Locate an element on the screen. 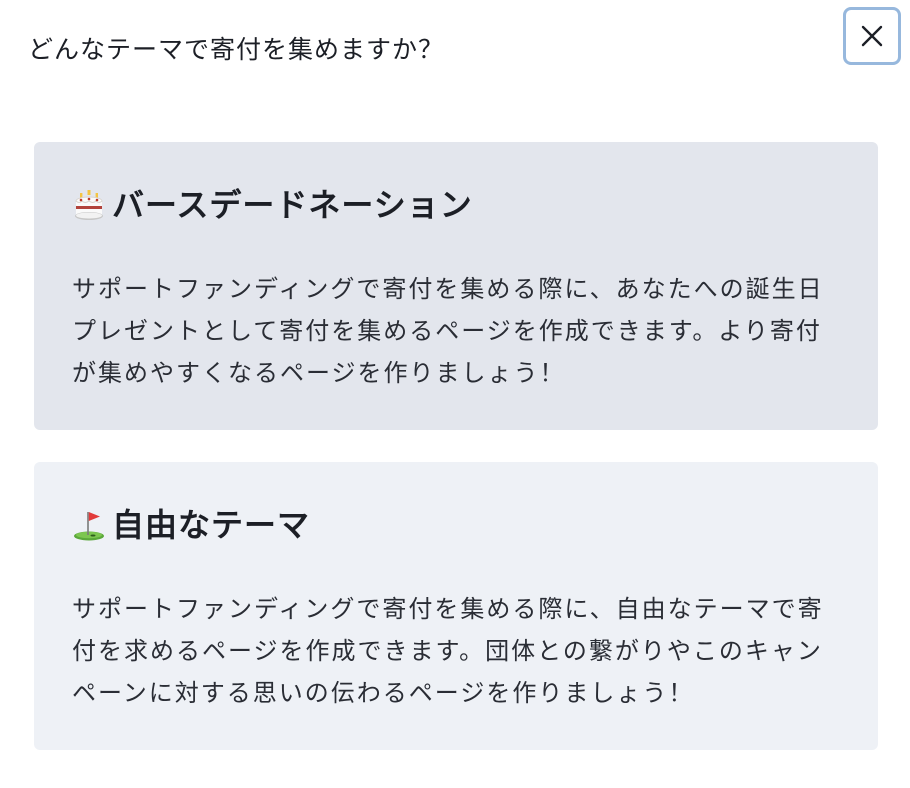  close-button is located at coordinates (872, 36).